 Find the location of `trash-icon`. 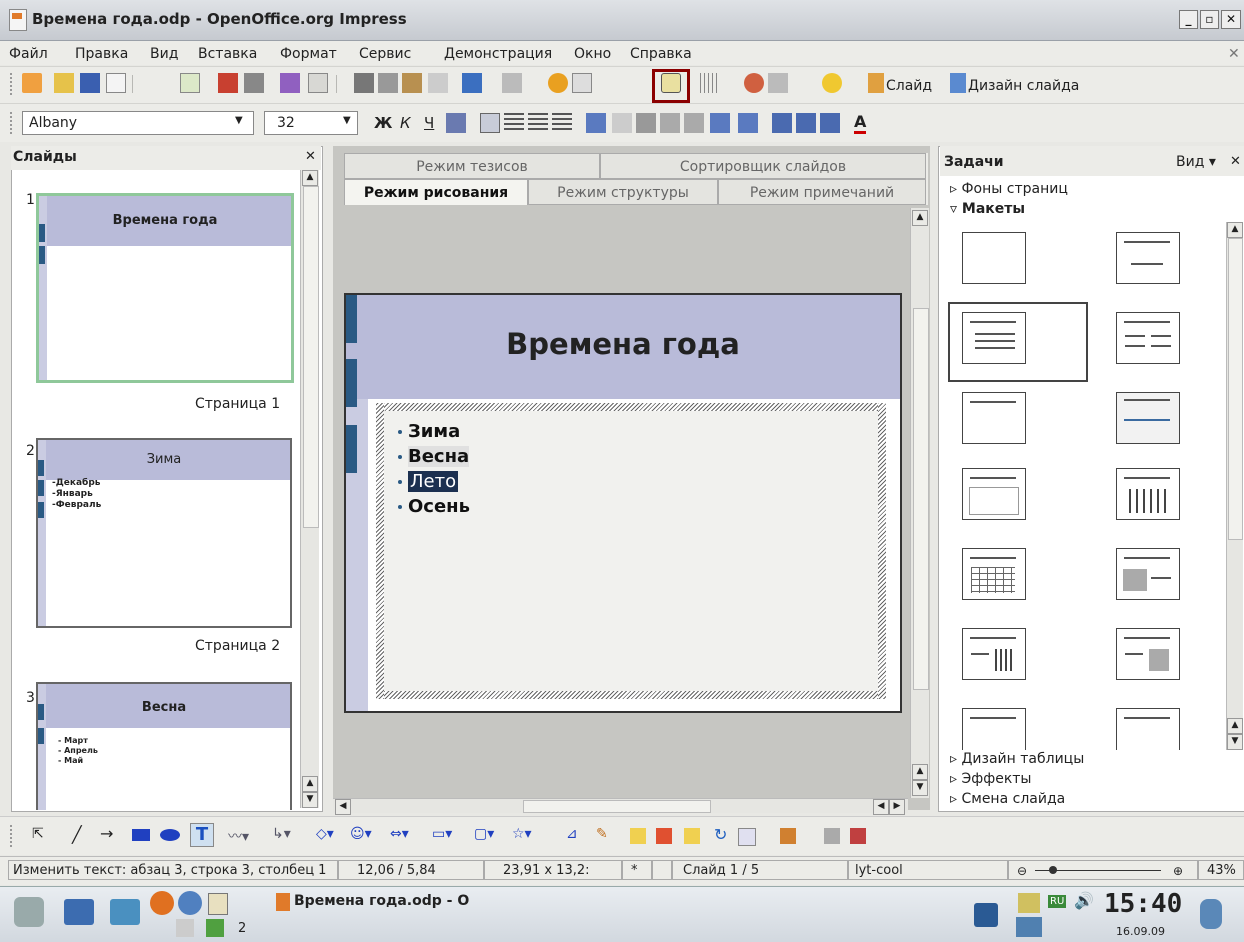

trash-icon is located at coordinates (1211, 914).